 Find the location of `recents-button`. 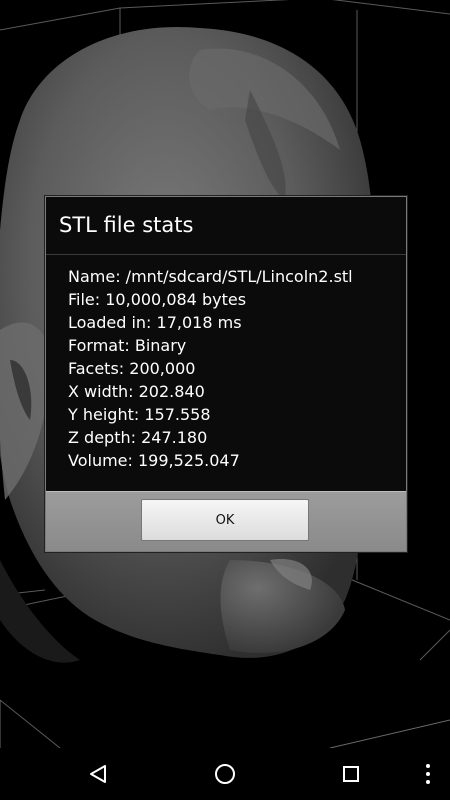

recents-button is located at coordinates (351, 774).